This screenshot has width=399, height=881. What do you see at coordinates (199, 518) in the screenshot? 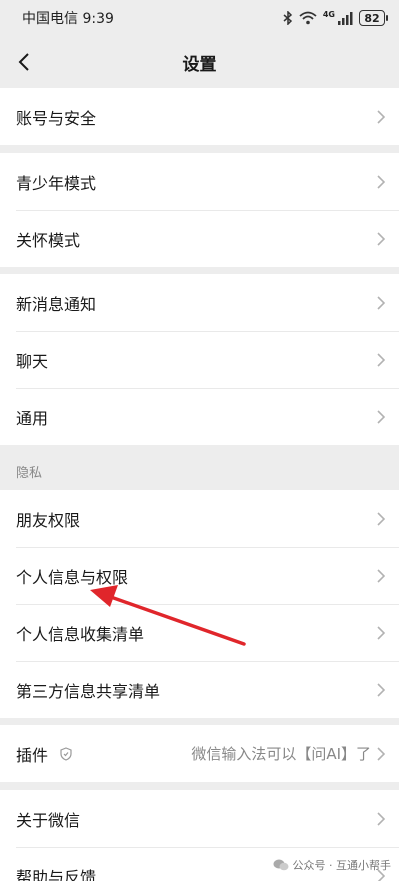
I see `settings-item-friend-permissions: 朋友权限` at bounding box center [199, 518].